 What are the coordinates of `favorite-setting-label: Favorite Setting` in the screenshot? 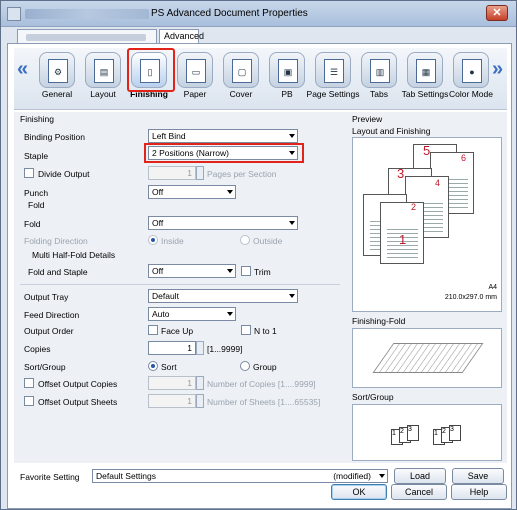 It's located at (50, 477).